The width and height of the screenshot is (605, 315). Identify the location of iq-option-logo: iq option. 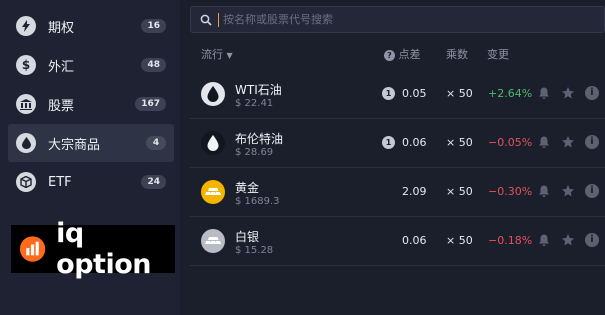
(93, 249).